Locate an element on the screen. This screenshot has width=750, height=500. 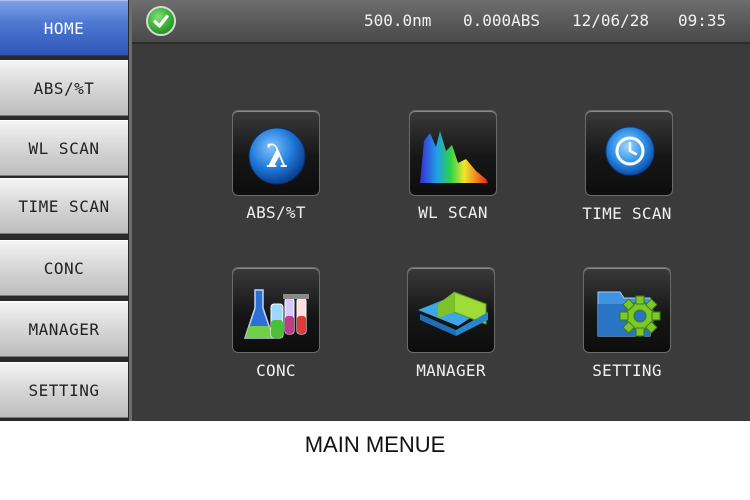
conc-button is located at coordinates (276, 310).